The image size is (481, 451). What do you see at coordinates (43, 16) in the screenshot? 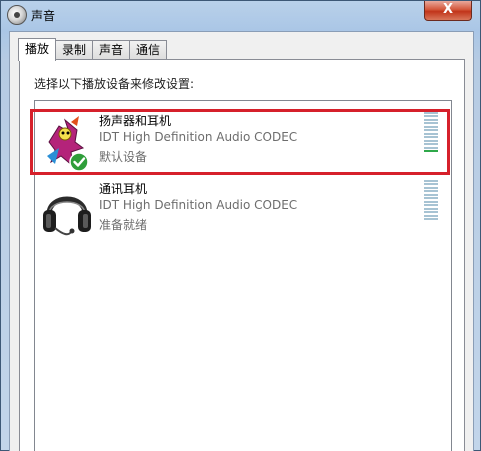
I see `window-title: 声音` at bounding box center [43, 16].